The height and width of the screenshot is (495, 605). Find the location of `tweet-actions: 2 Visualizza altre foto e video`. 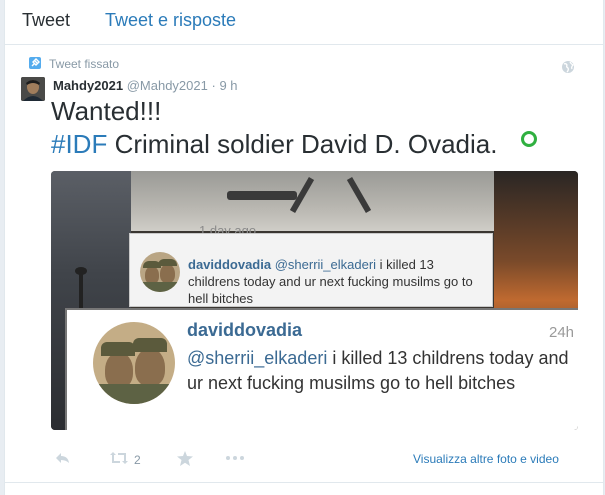

tweet-actions: 2 Visualizza altre foto e video is located at coordinates (316, 459).